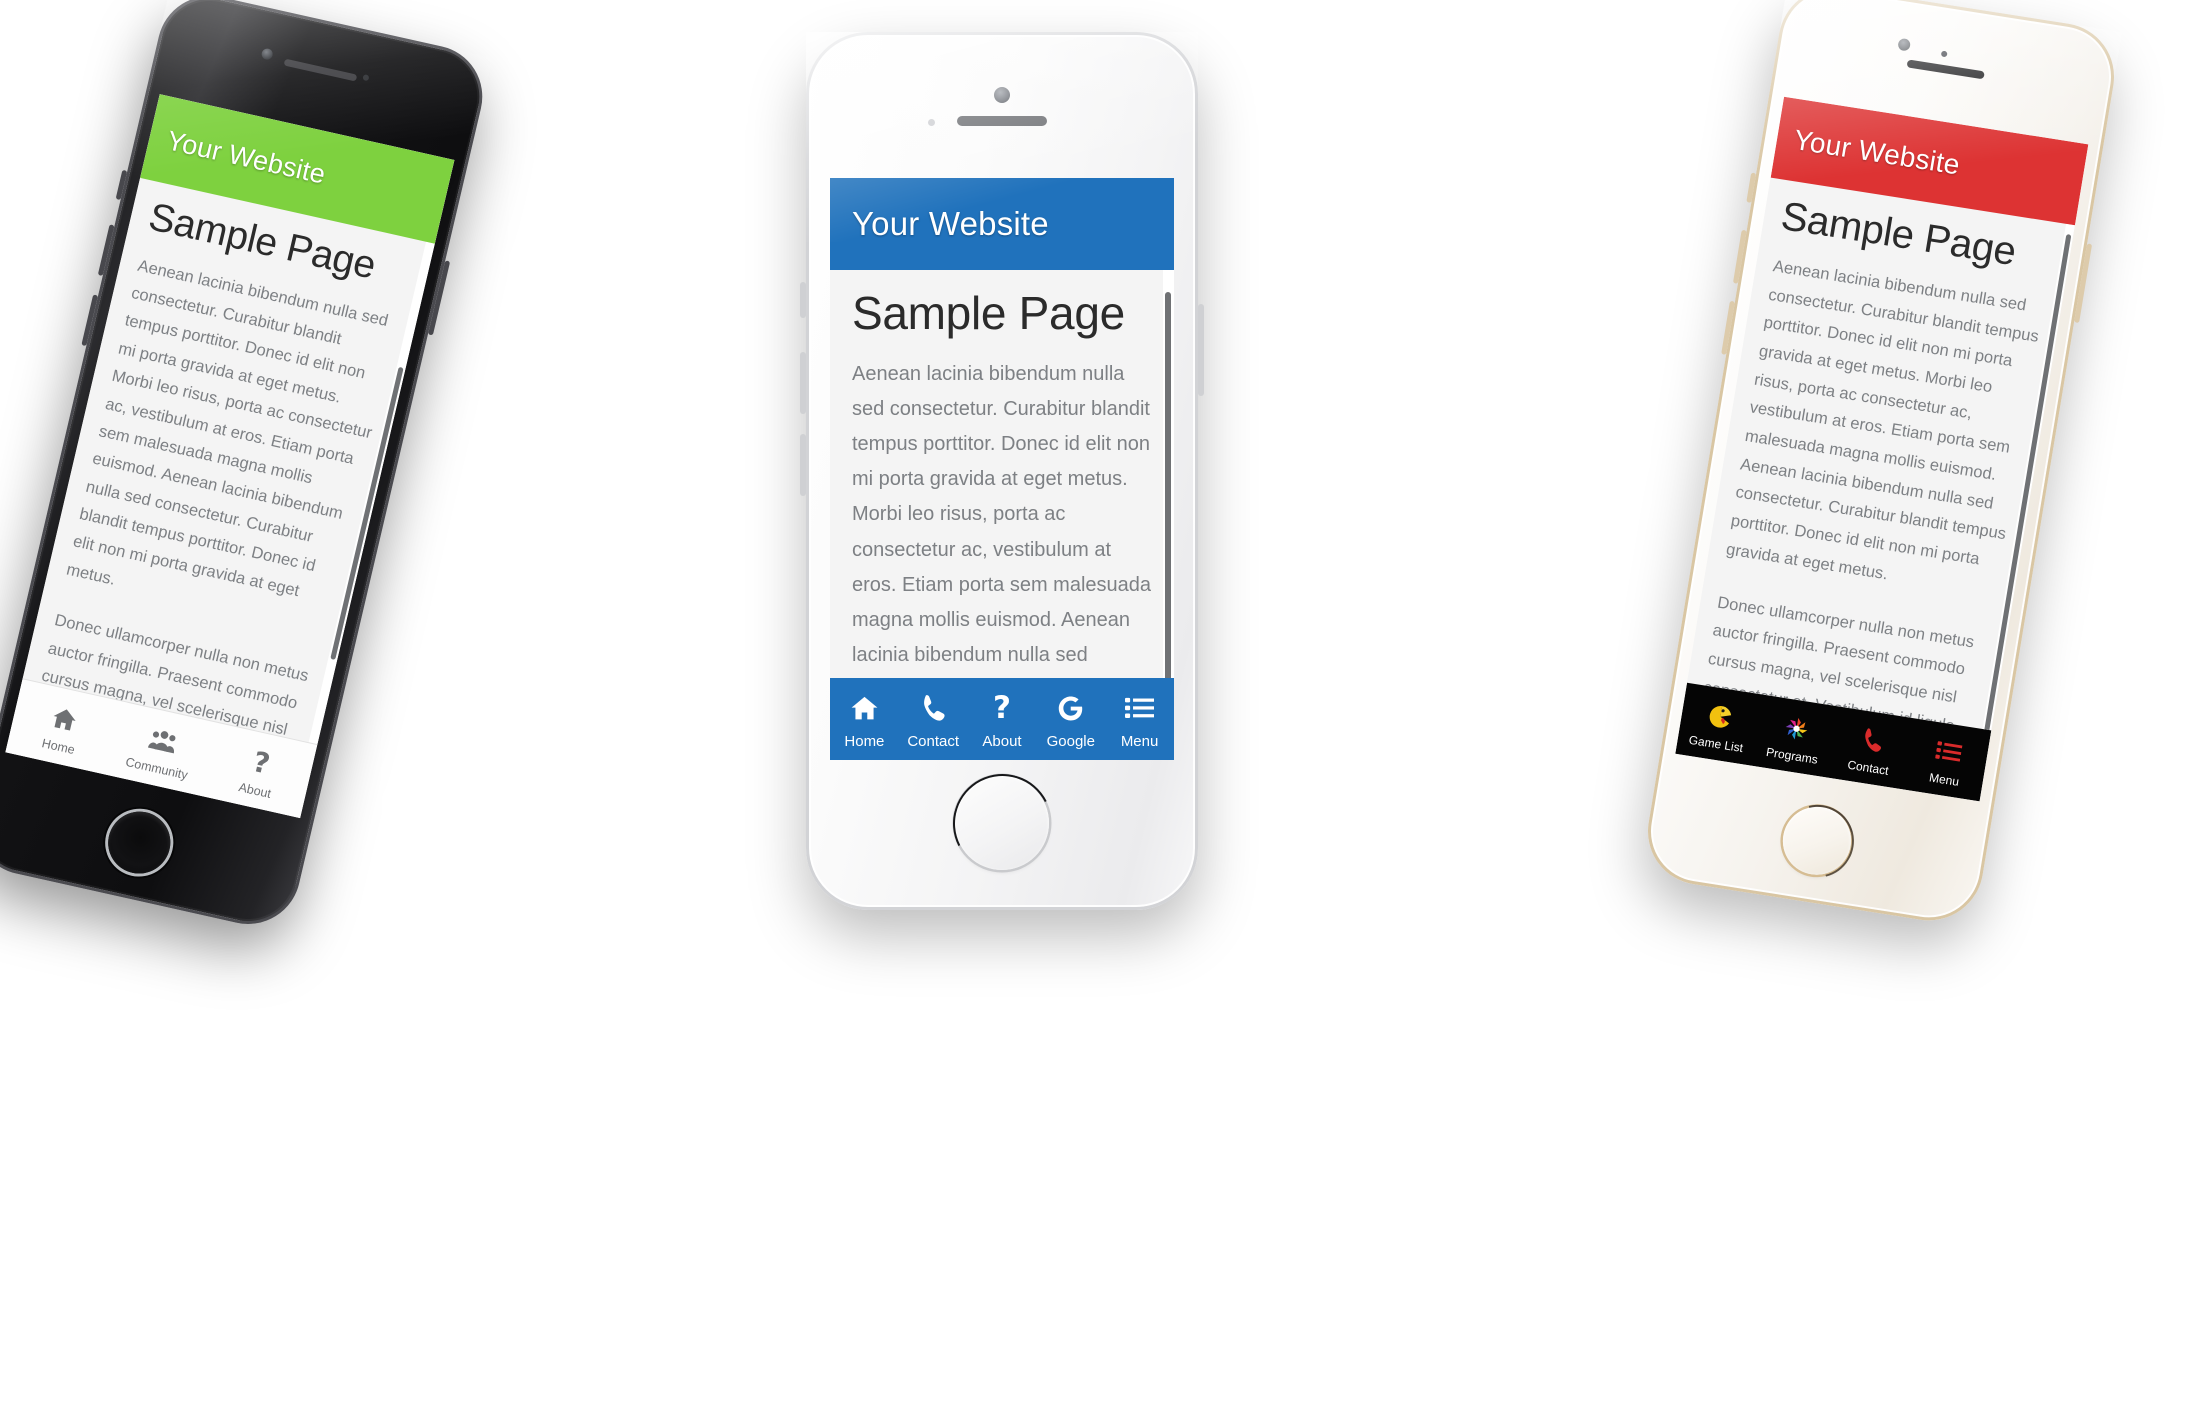 The width and height of the screenshot is (2194, 1402). What do you see at coordinates (803, 383) in the screenshot?
I see `volume-down-button-center` at bounding box center [803, 383].